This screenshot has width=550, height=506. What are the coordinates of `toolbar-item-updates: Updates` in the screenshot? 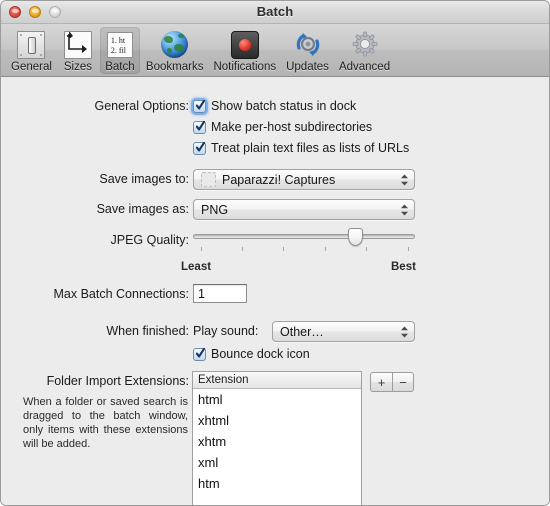 It's located at (307, 50).